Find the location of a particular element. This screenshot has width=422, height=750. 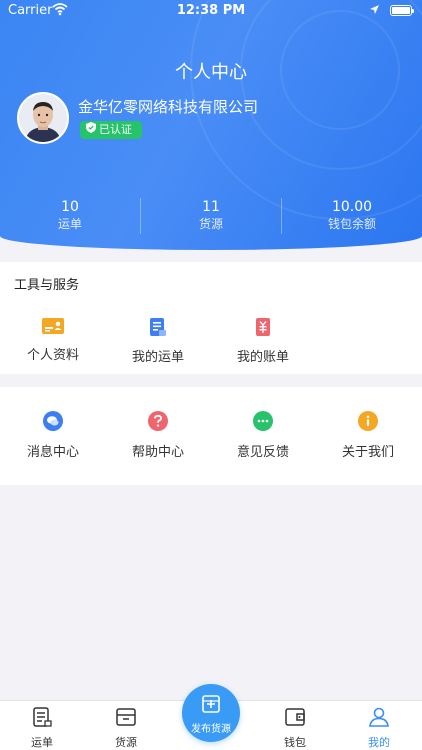

avatar is located at coordinates (43, 118).